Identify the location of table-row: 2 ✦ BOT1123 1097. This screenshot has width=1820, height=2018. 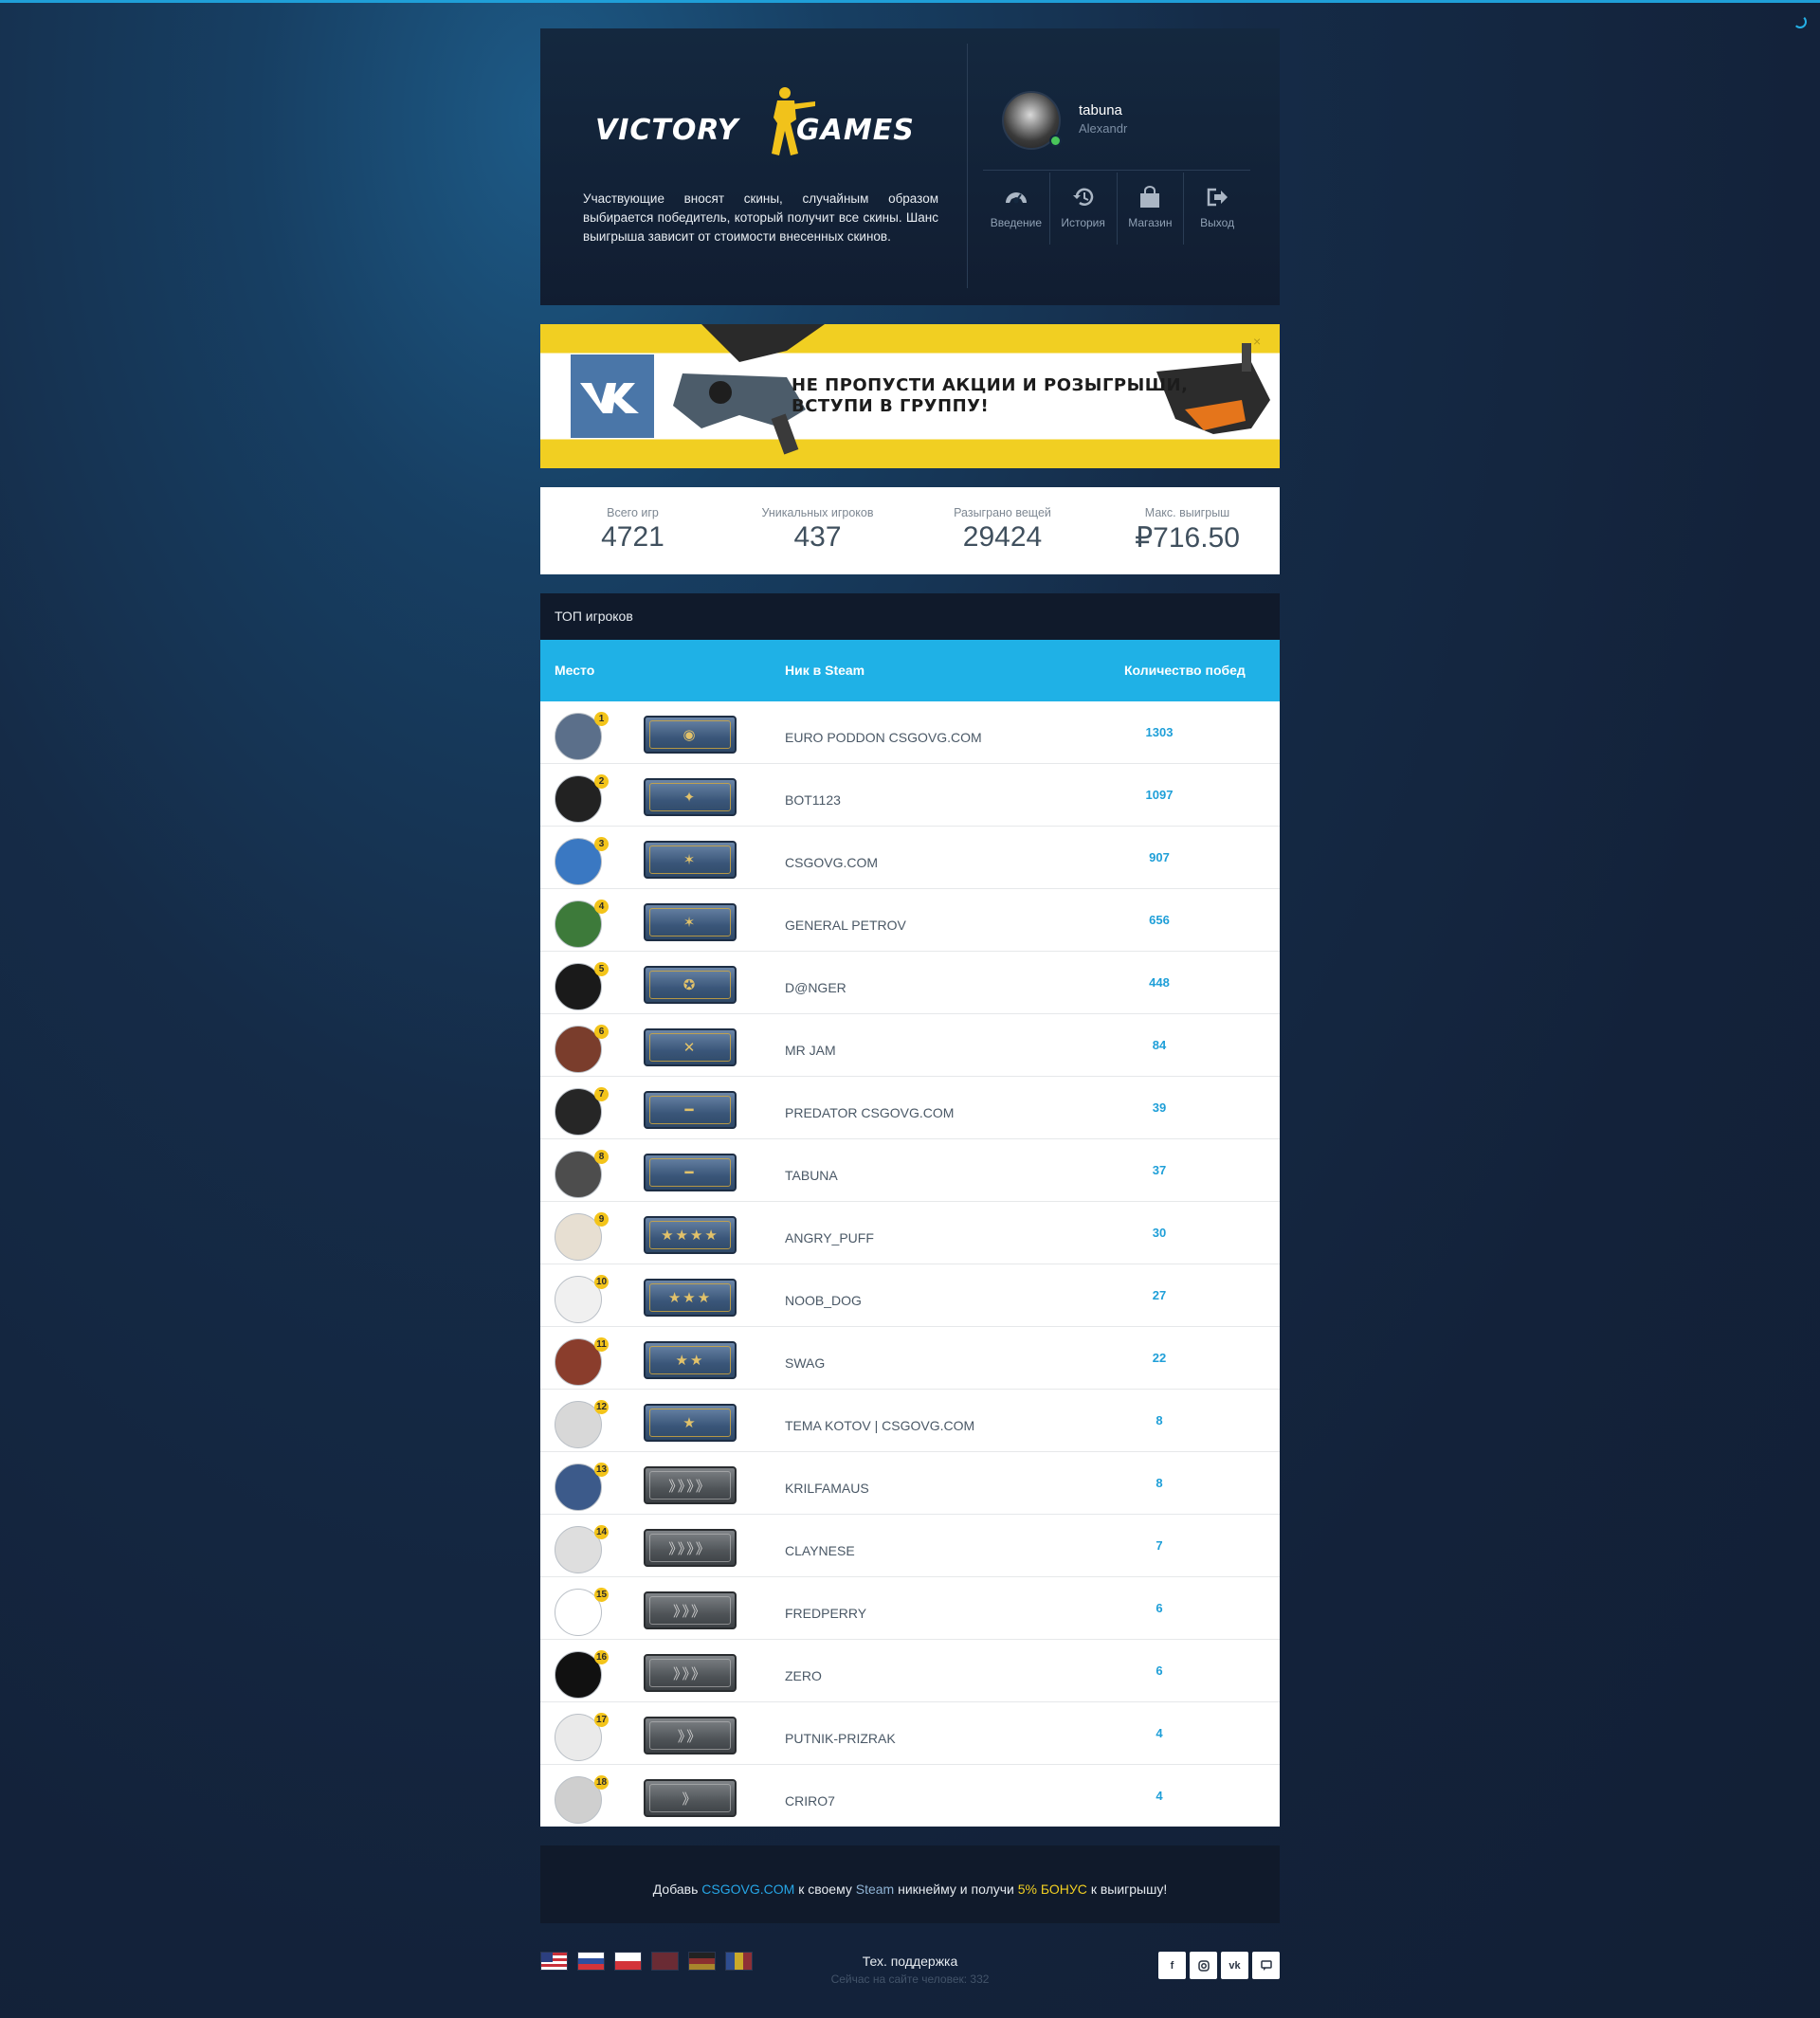
(910, 795).